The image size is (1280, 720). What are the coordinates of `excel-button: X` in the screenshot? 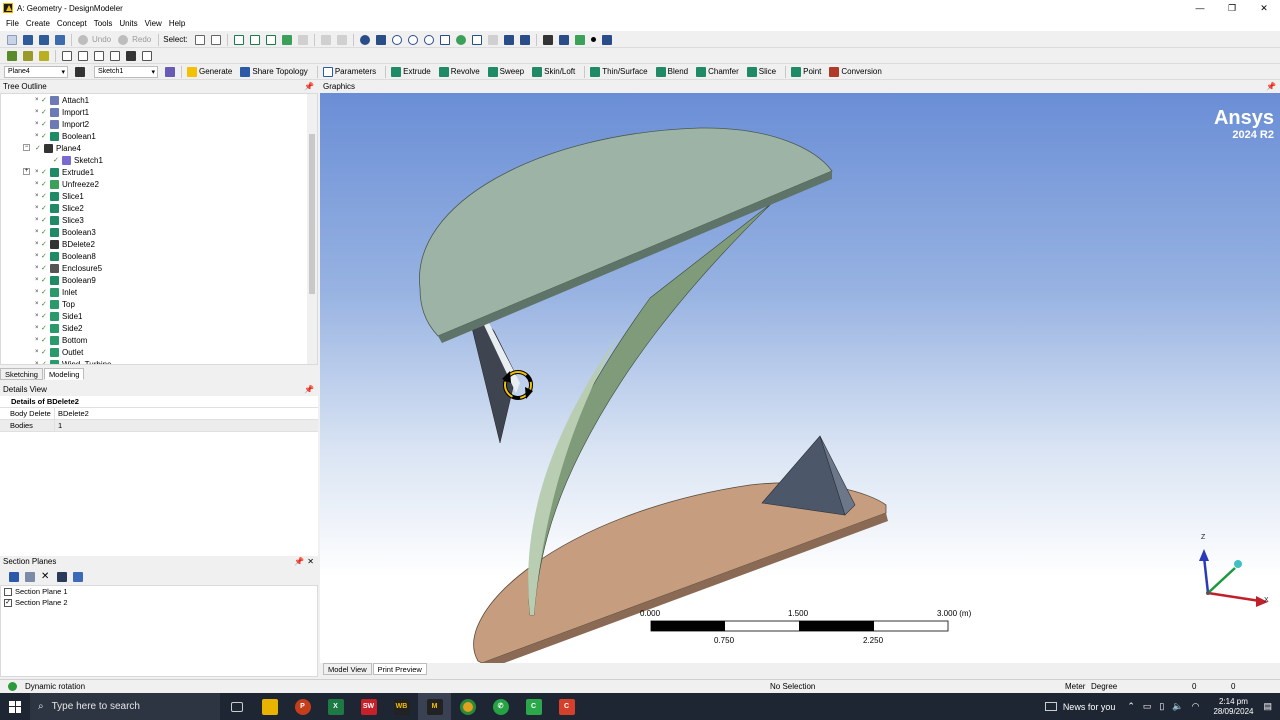 It's located at (335, 706).